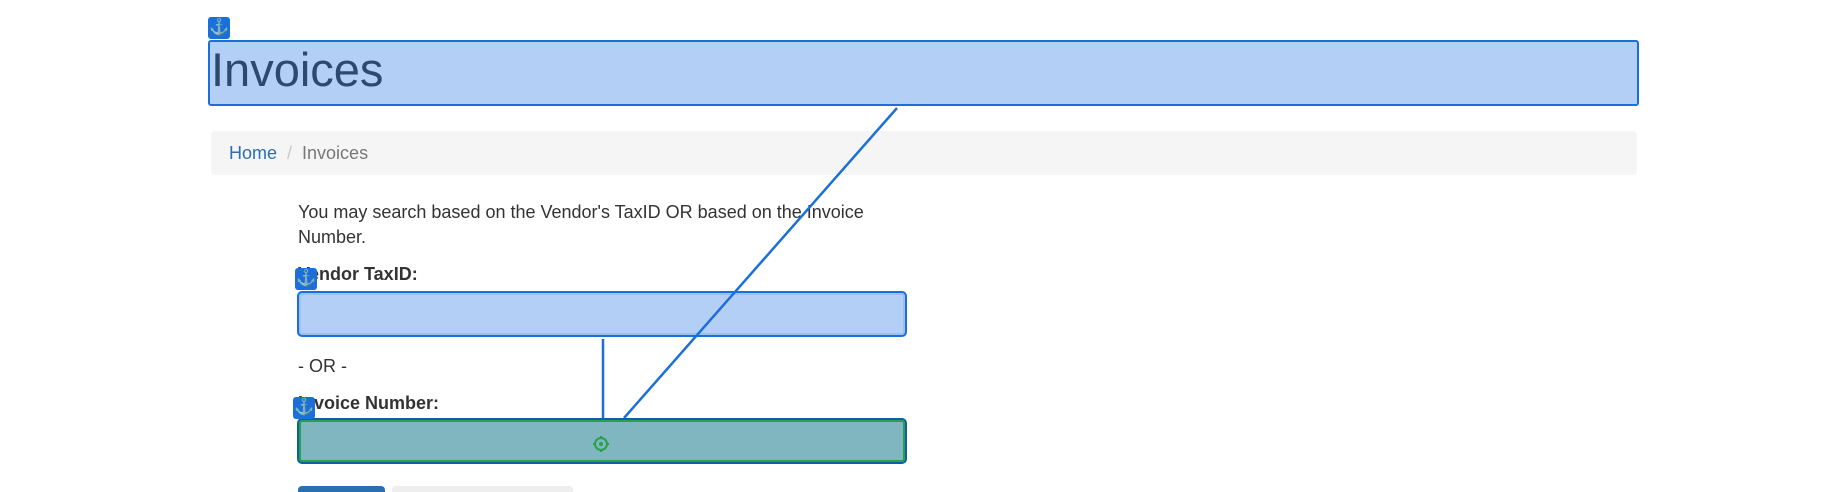  What do you see at coordinates (602, 314) in the screenshot?
I see `vendor-taxid-input` at bounding box center [602, 314].